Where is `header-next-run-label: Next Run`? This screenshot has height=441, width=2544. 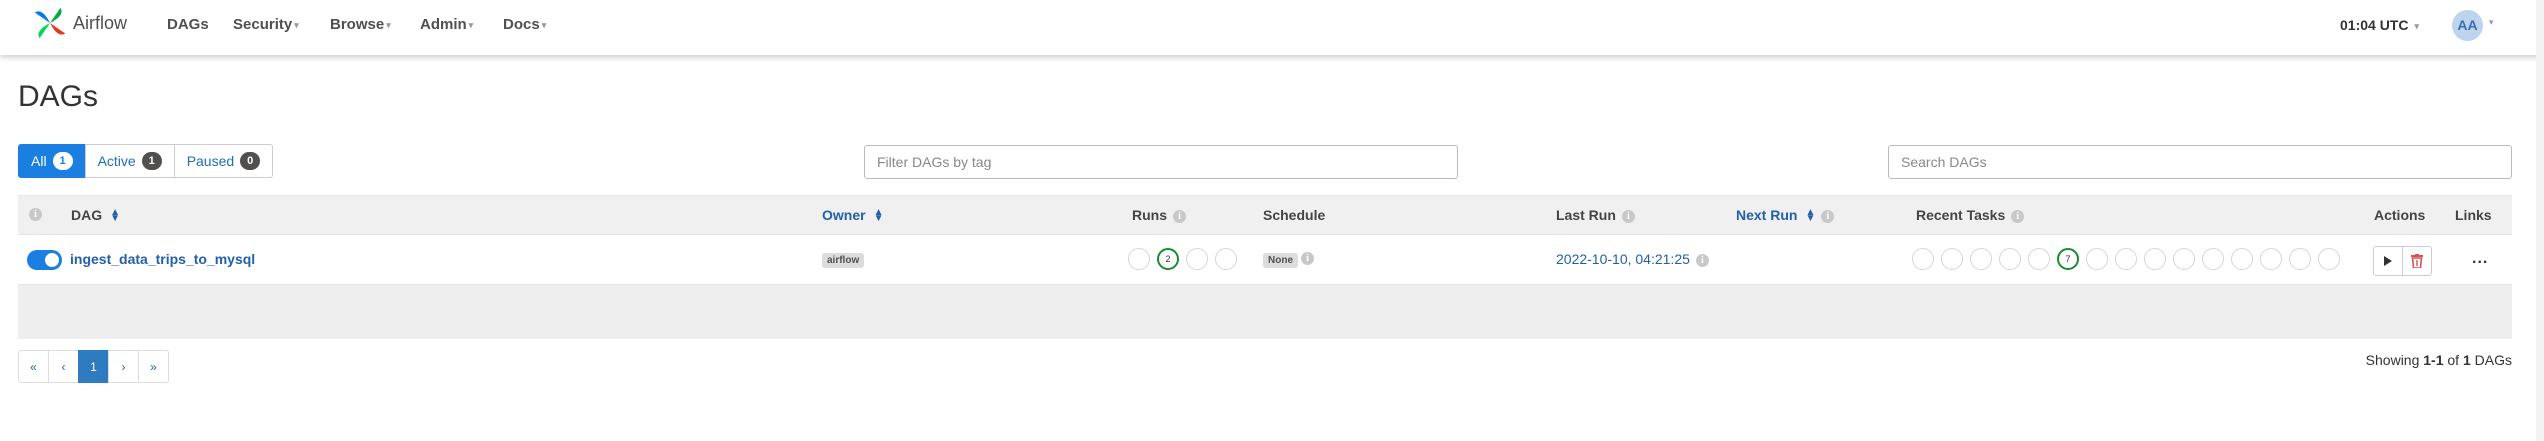
header-next-run-label: Next Run is located at coordinates (1767, 215).